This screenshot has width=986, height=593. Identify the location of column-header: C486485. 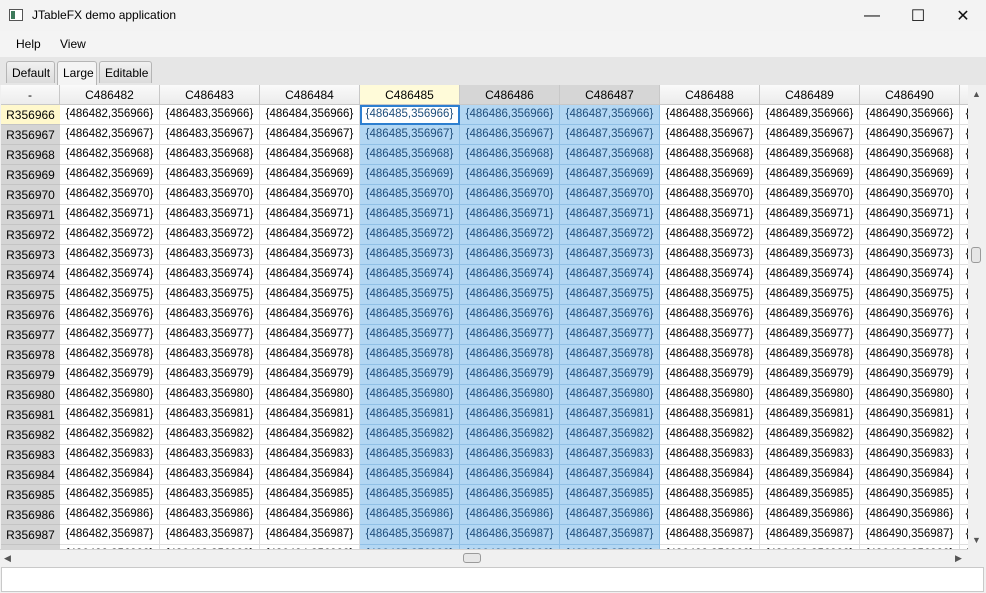
(410, 95).